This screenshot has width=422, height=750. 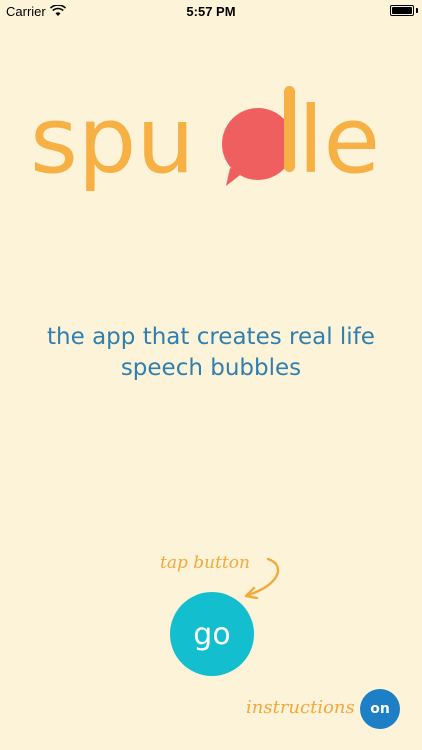 I want to click on tagline-line-1: the app that creates real life, so click(x=211, y=337).